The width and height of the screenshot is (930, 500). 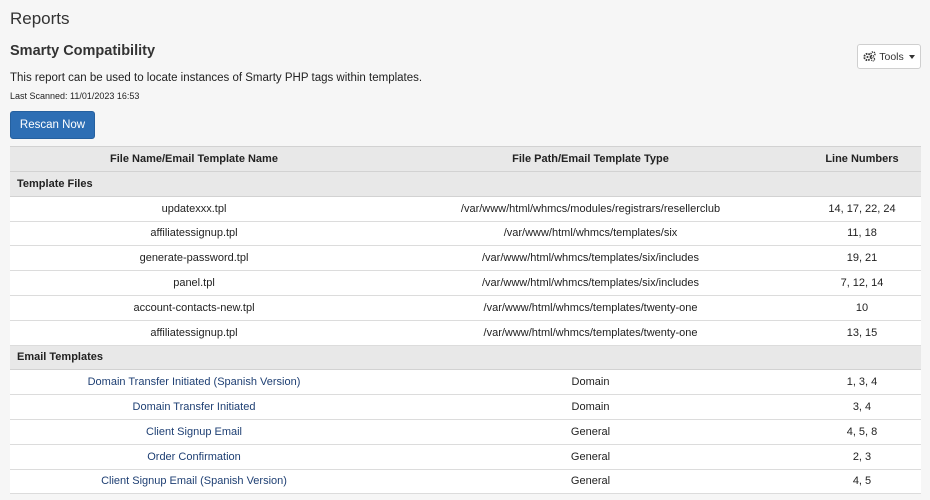 I want to click on page-title: Reports, so click(x=40, y=18).